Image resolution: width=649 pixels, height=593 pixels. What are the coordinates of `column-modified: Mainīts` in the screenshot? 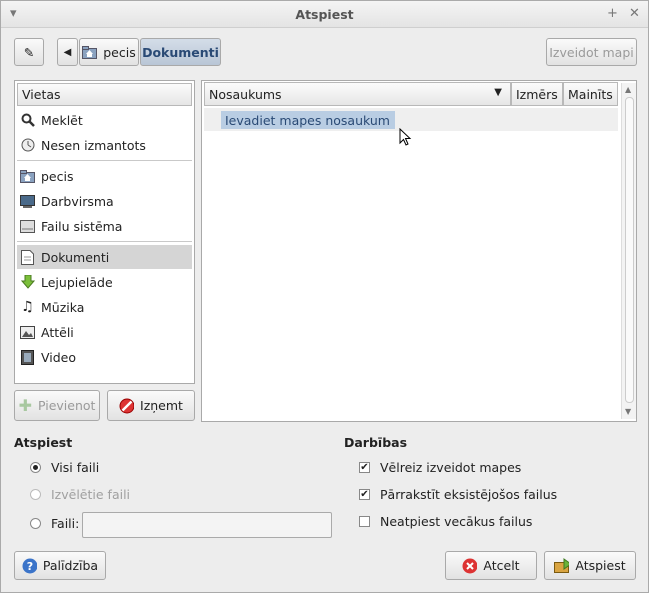 It's located at (590, 94).